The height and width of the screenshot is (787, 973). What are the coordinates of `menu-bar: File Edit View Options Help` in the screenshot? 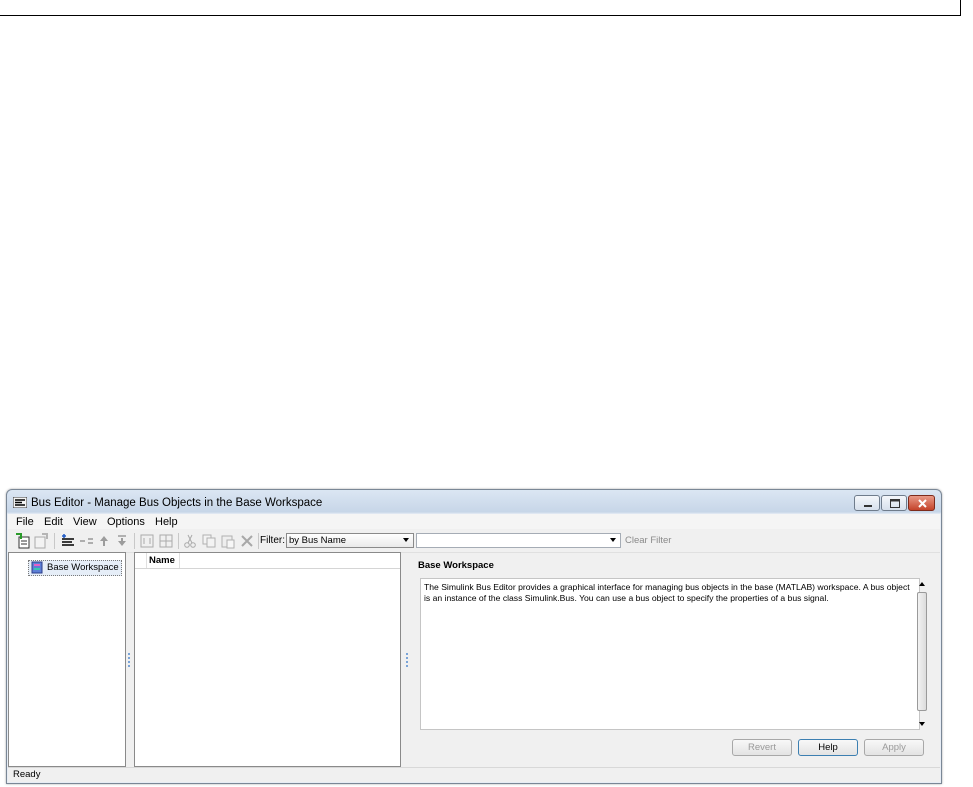 It's located at (474, 521).